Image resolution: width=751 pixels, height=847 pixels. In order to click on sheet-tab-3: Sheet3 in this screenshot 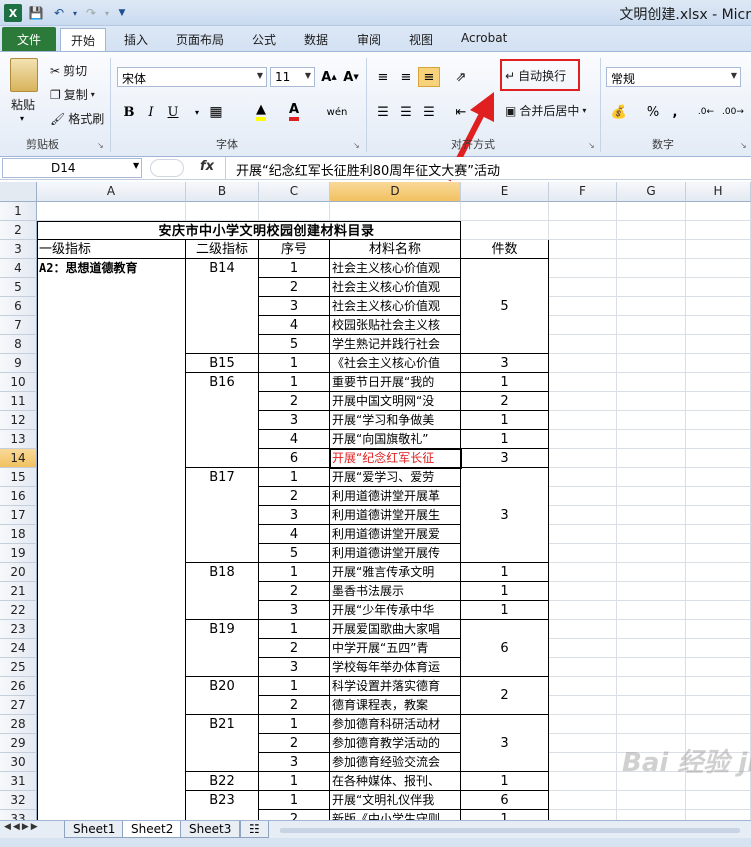, I will do `click(210, 829)`.